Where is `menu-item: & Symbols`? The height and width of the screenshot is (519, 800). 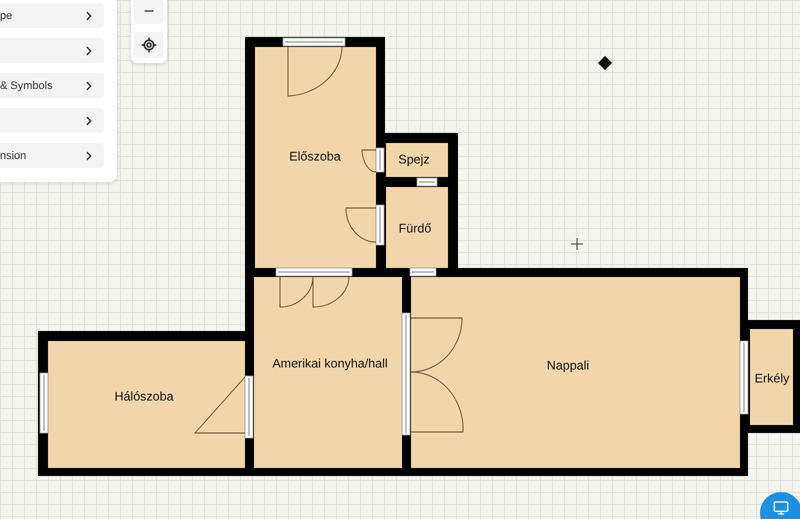
menu-item: & Symbols is located at coordinates (52, 85).